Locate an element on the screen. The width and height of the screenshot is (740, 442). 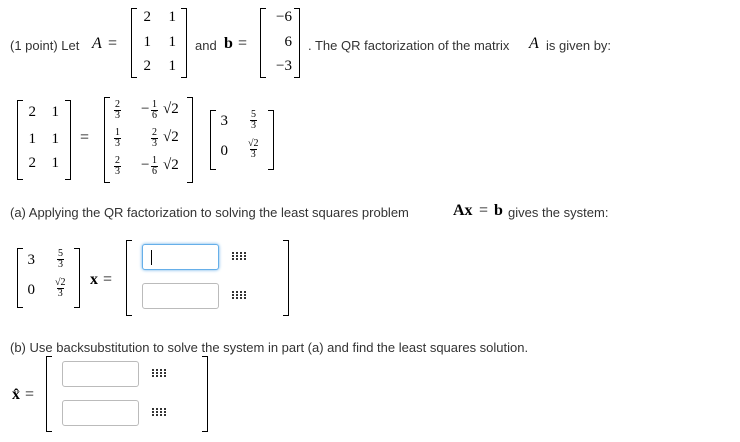
answer-input-b1 is located at coordinates (100, 374).